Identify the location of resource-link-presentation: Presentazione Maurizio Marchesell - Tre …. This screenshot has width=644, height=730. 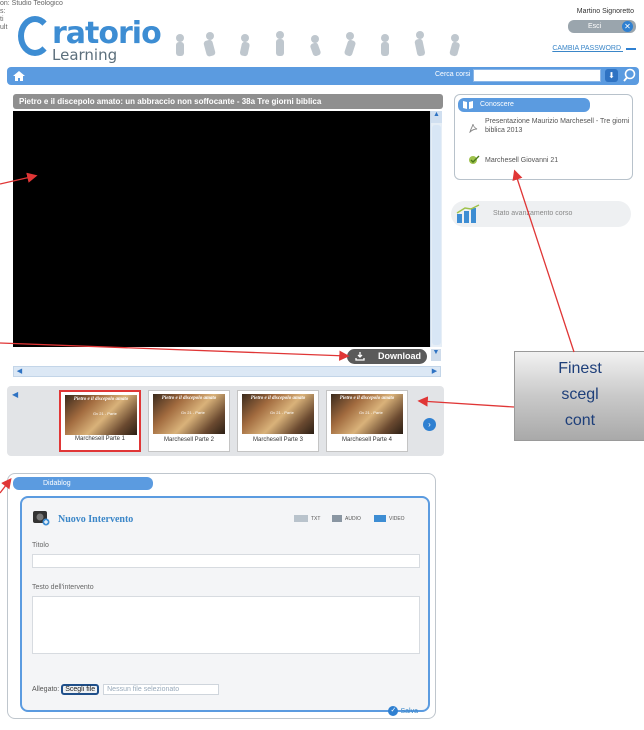
(557, 126).